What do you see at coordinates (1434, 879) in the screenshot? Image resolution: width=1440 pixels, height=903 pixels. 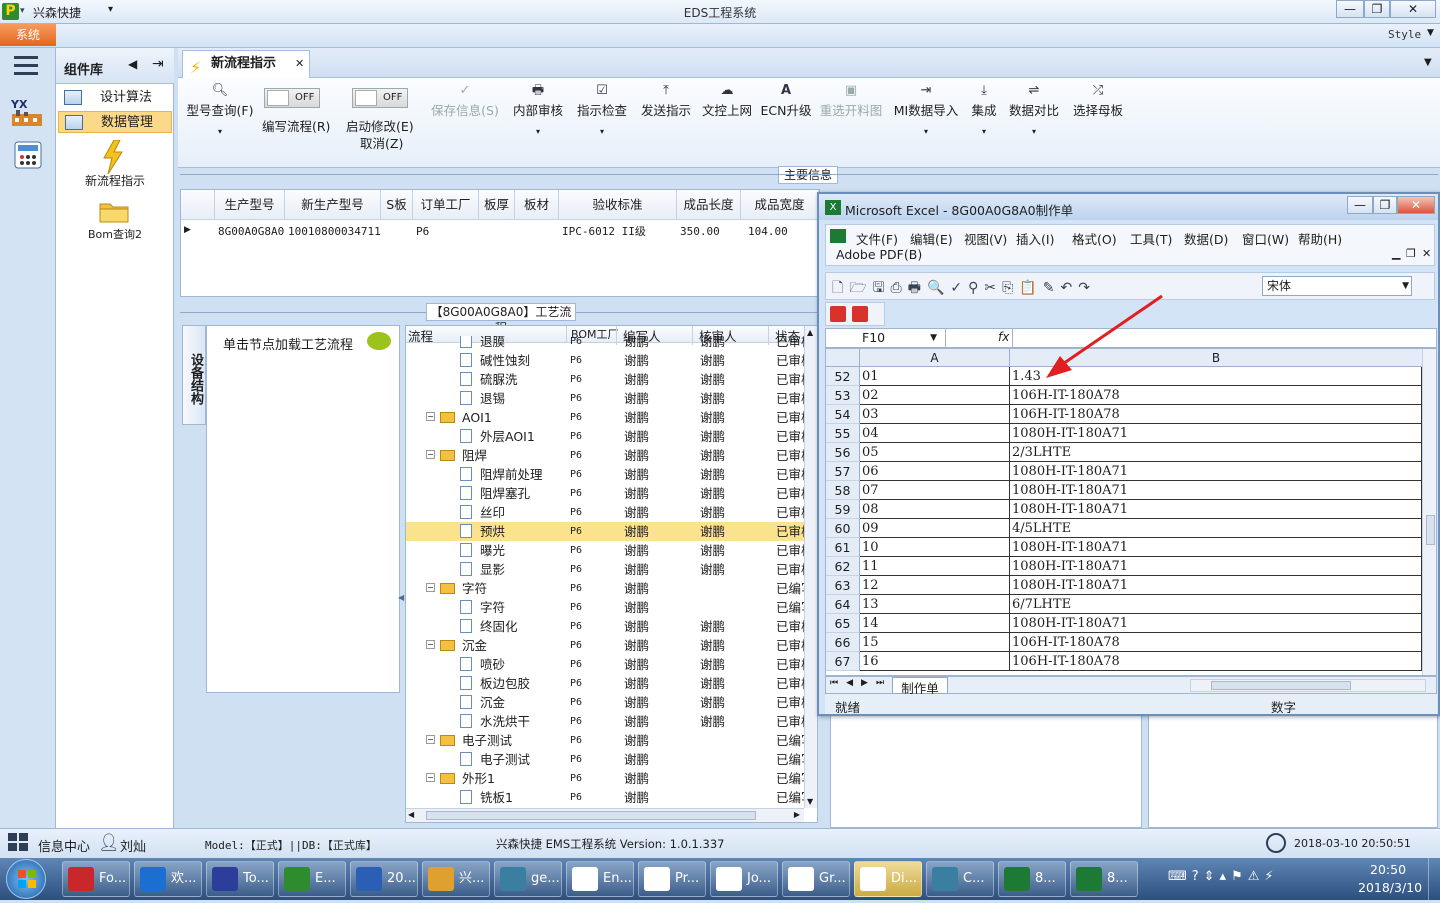 I see `show-desktop-button` at bounding box center [1434, 879].